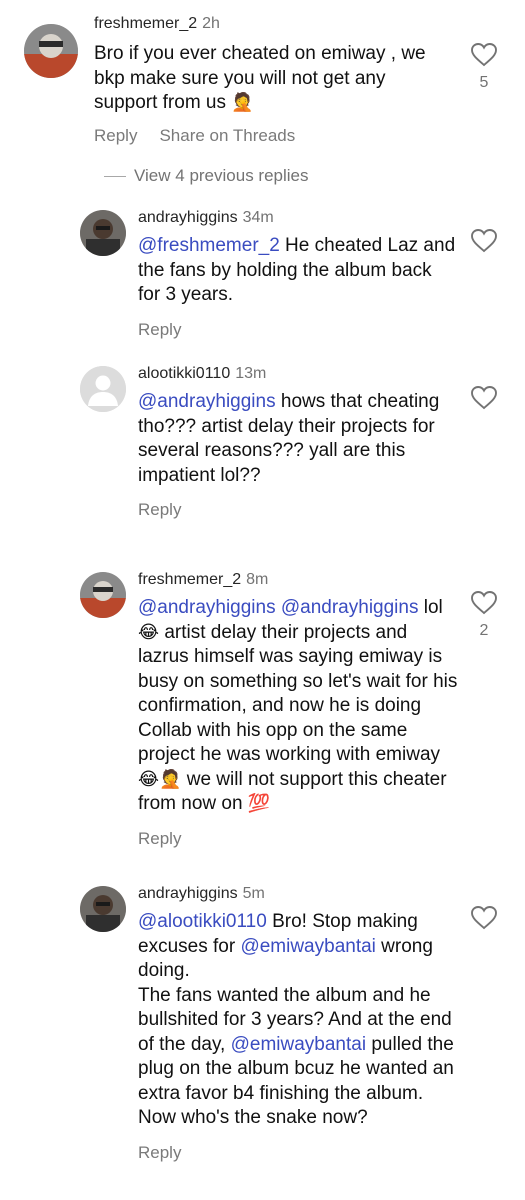 This screenshot has height=1200, width=525. Describe the element at coordinates (160, 778) in the screenshot. I see `laughing-facepalm-emoji: 😂🤦` at that location.